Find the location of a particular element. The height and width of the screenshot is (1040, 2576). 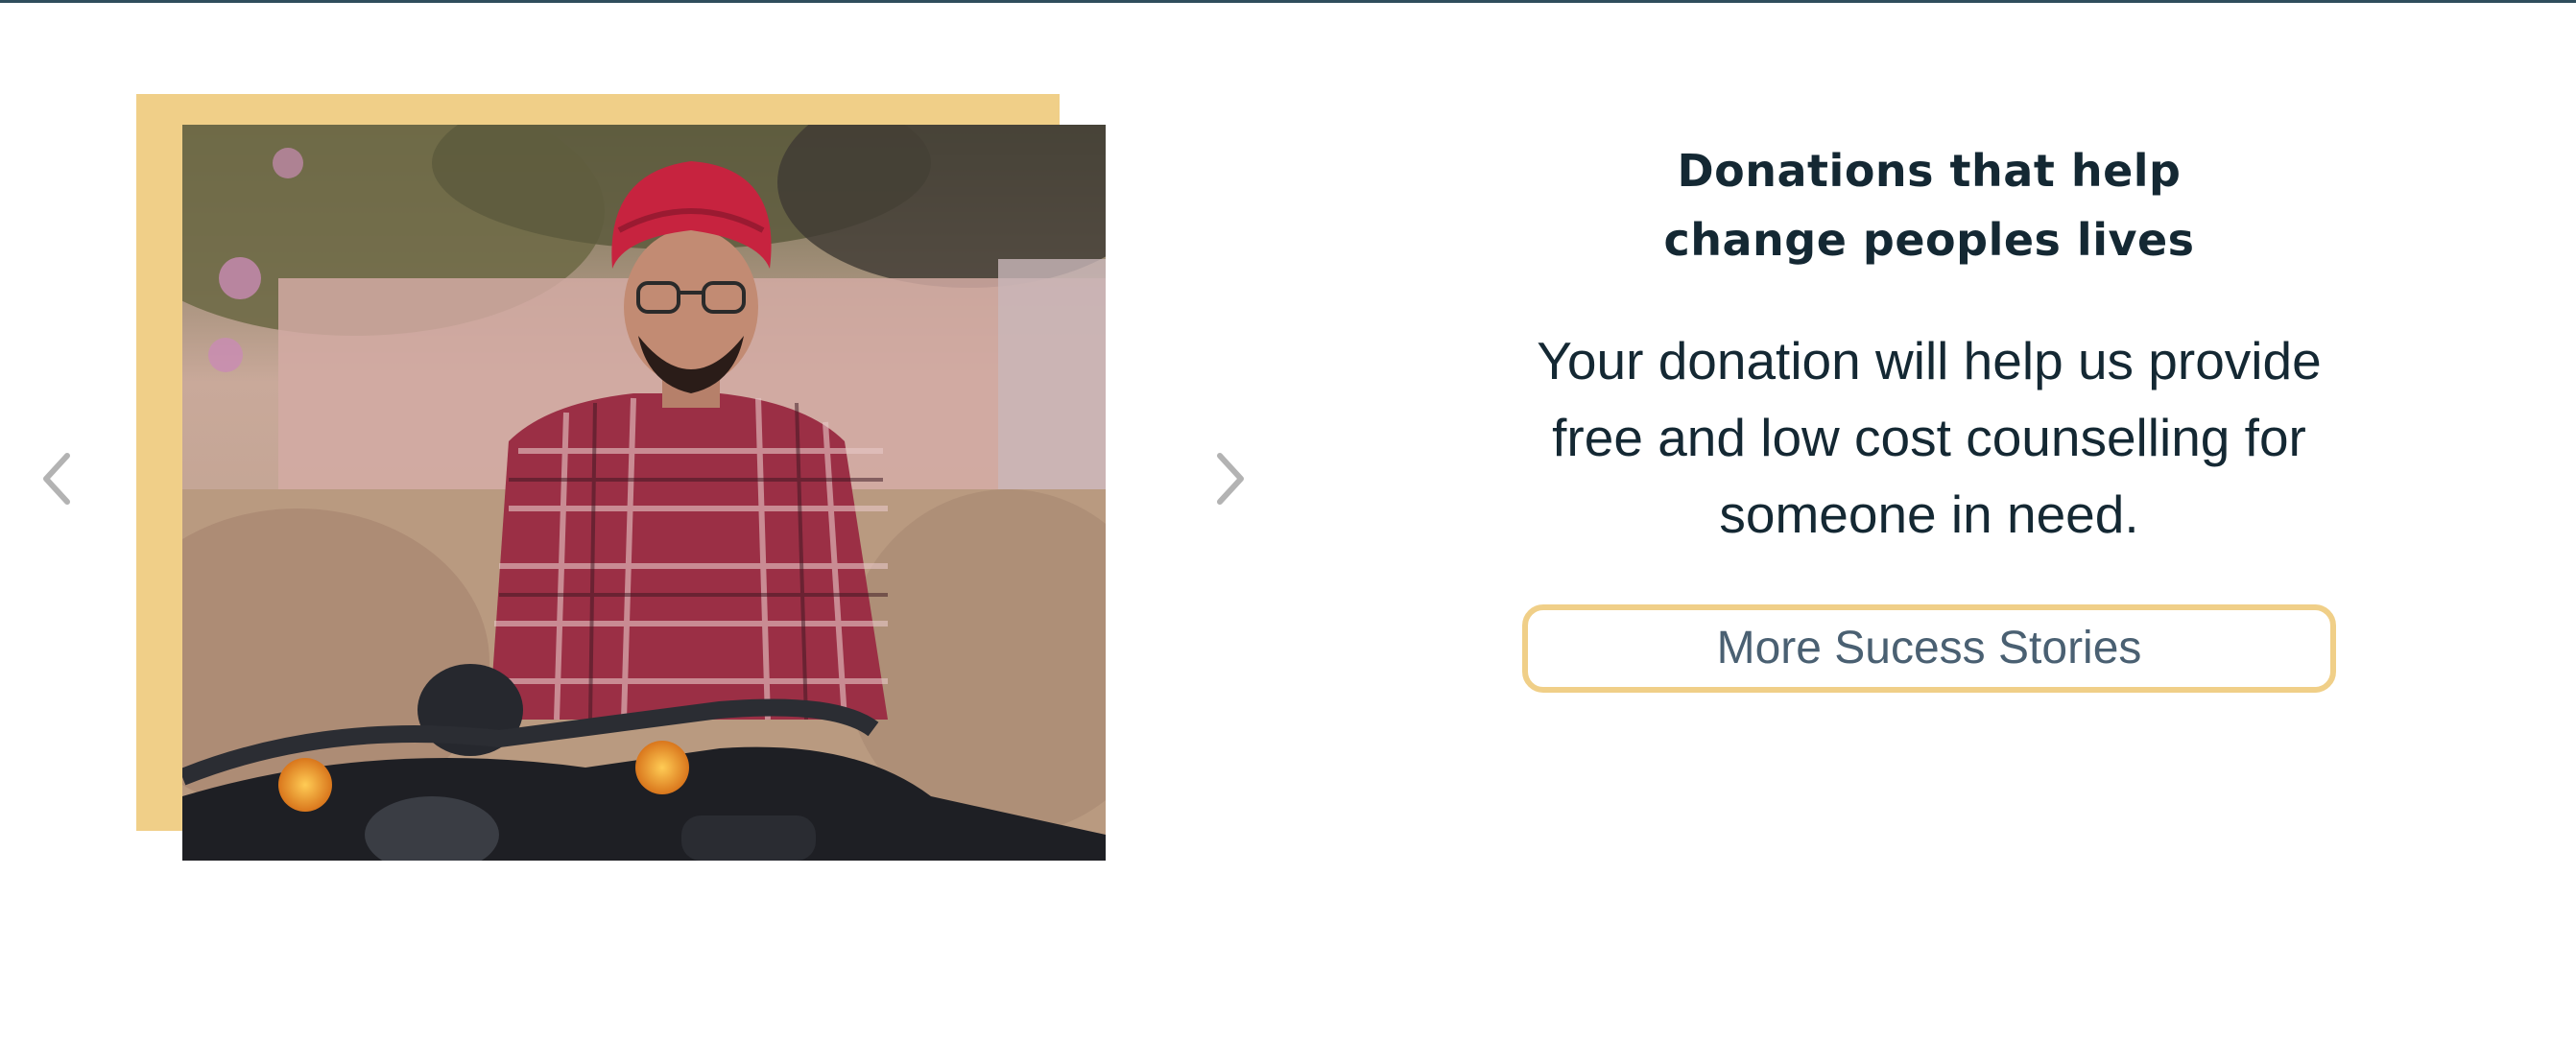

carousel-prev-button is located at coordinates (57, 478).